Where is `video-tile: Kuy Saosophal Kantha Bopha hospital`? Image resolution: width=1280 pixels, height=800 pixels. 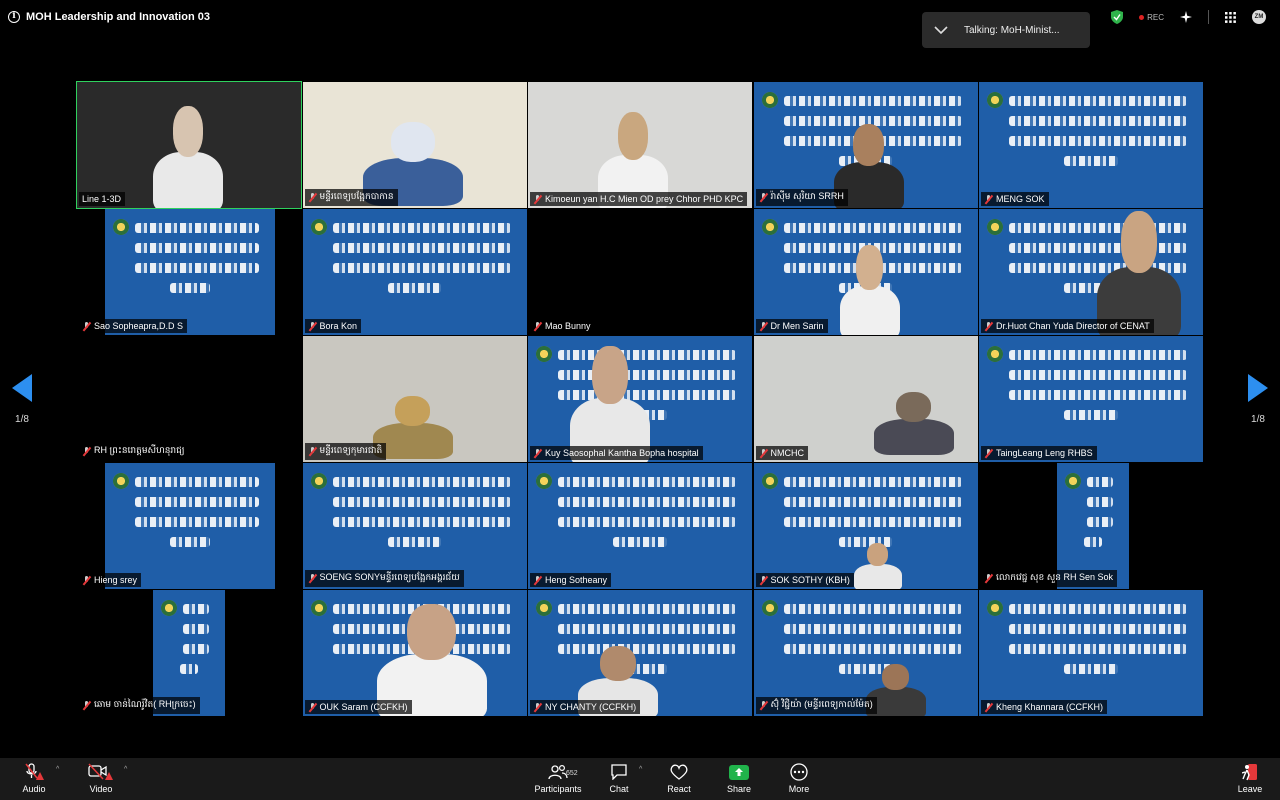 video-tile: Kuy Saosophal Kantha Bopha hospital is located at coordinates (640, 399).